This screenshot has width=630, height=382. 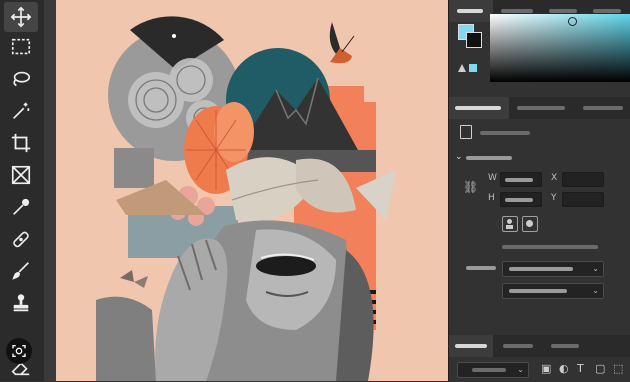 I want to click on tab-adjustments, so click(x=542, y=108).